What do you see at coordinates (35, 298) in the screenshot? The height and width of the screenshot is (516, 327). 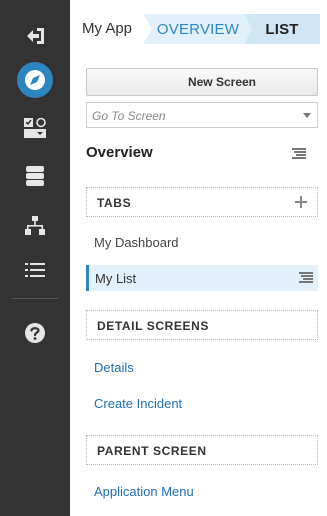 I see `rail-divider` at bounding box center [35, 298].